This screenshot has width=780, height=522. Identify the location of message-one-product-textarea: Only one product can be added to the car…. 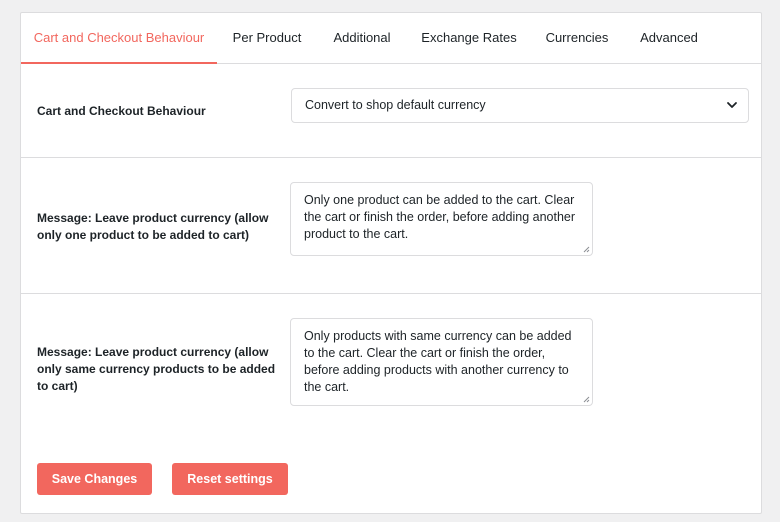
(441, 219).